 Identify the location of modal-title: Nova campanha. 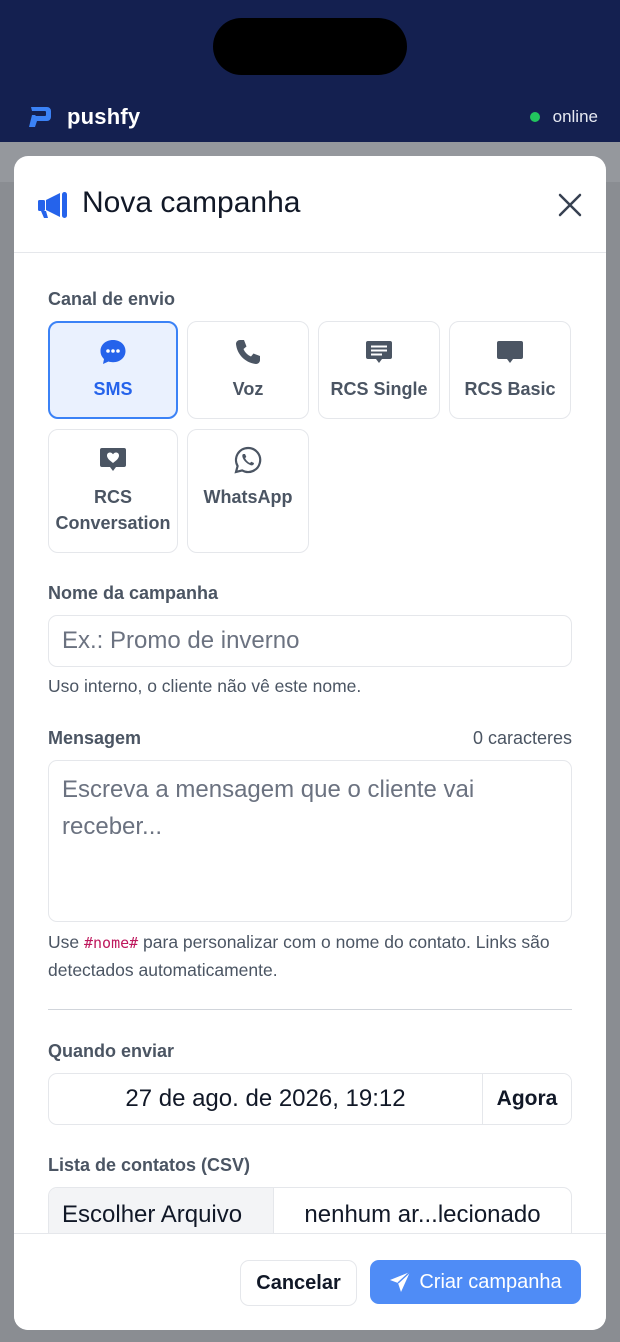
(191, 202).